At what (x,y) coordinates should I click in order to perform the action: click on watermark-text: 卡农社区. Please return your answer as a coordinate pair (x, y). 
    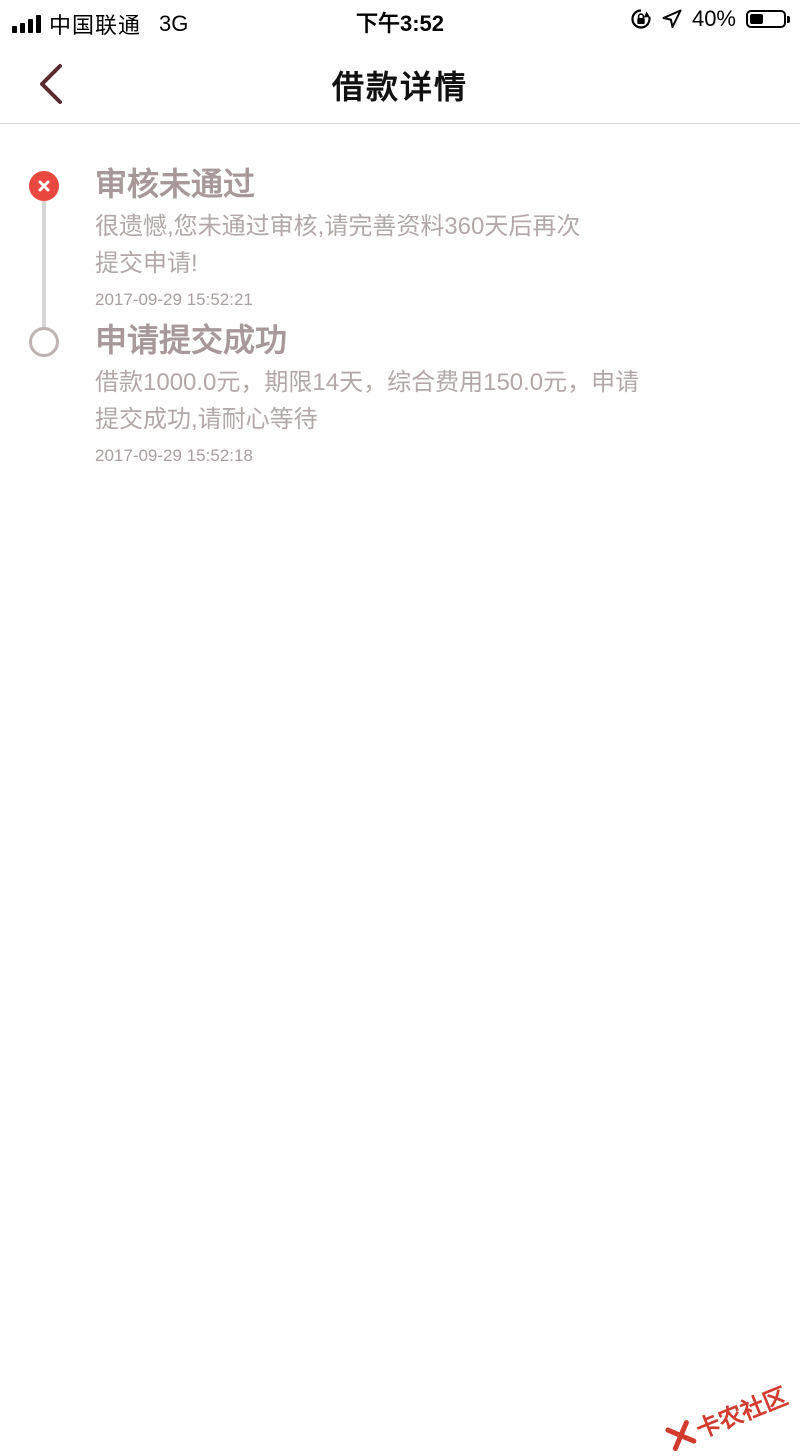
    Looking at the image, I should click on (742, 1414).